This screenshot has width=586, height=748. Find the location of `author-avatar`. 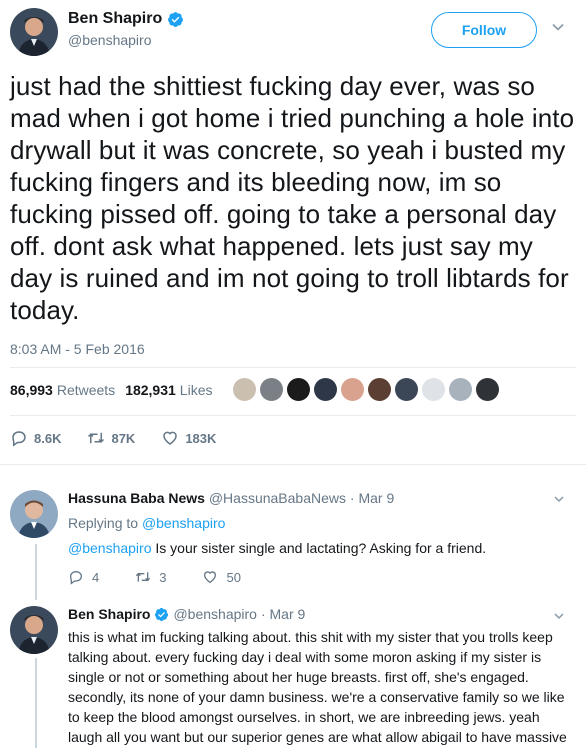

author-avatar is located at coordinates (34, 32).